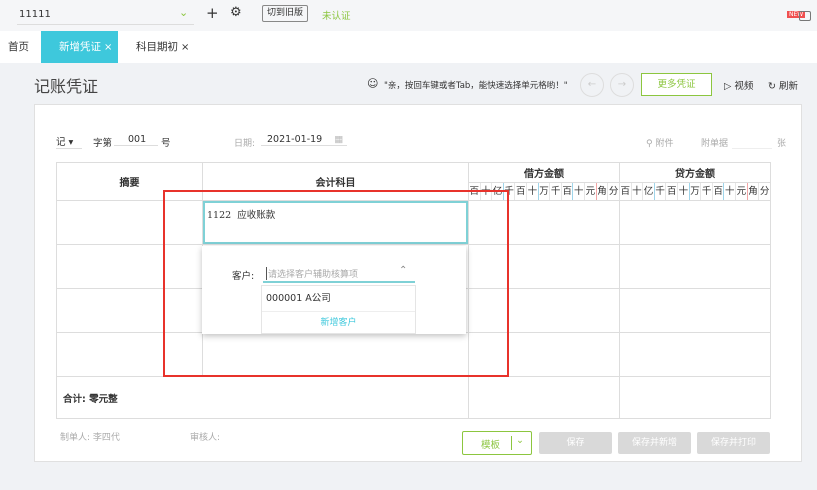 The height and width of the screenshot is (490, 817). I want to click on template-label: 模板, so click(491, 445).